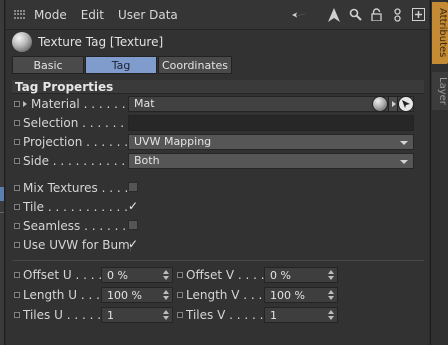 This screenshot has width=448, height=345. I want to click on tab-bar: Basic Tag Coordinates, so click(217, 66).